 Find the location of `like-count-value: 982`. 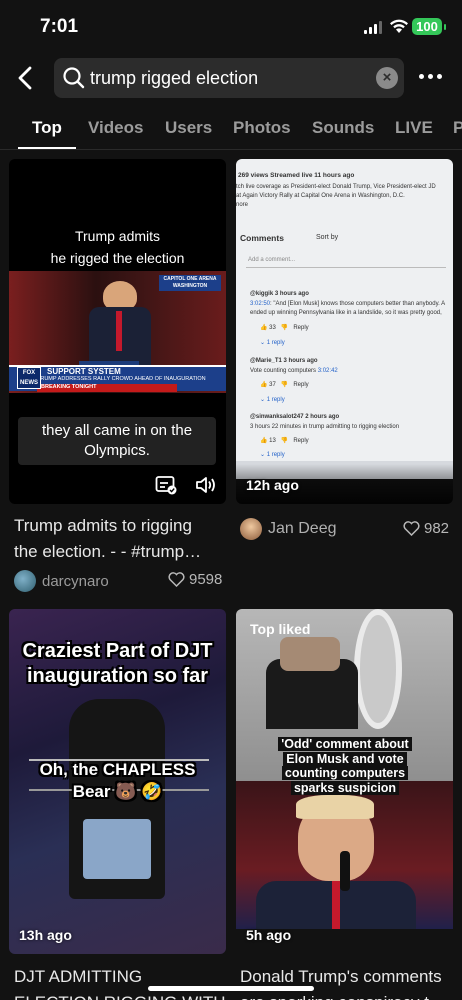

like-count-value: 982 is located at coordinates (437, 528).